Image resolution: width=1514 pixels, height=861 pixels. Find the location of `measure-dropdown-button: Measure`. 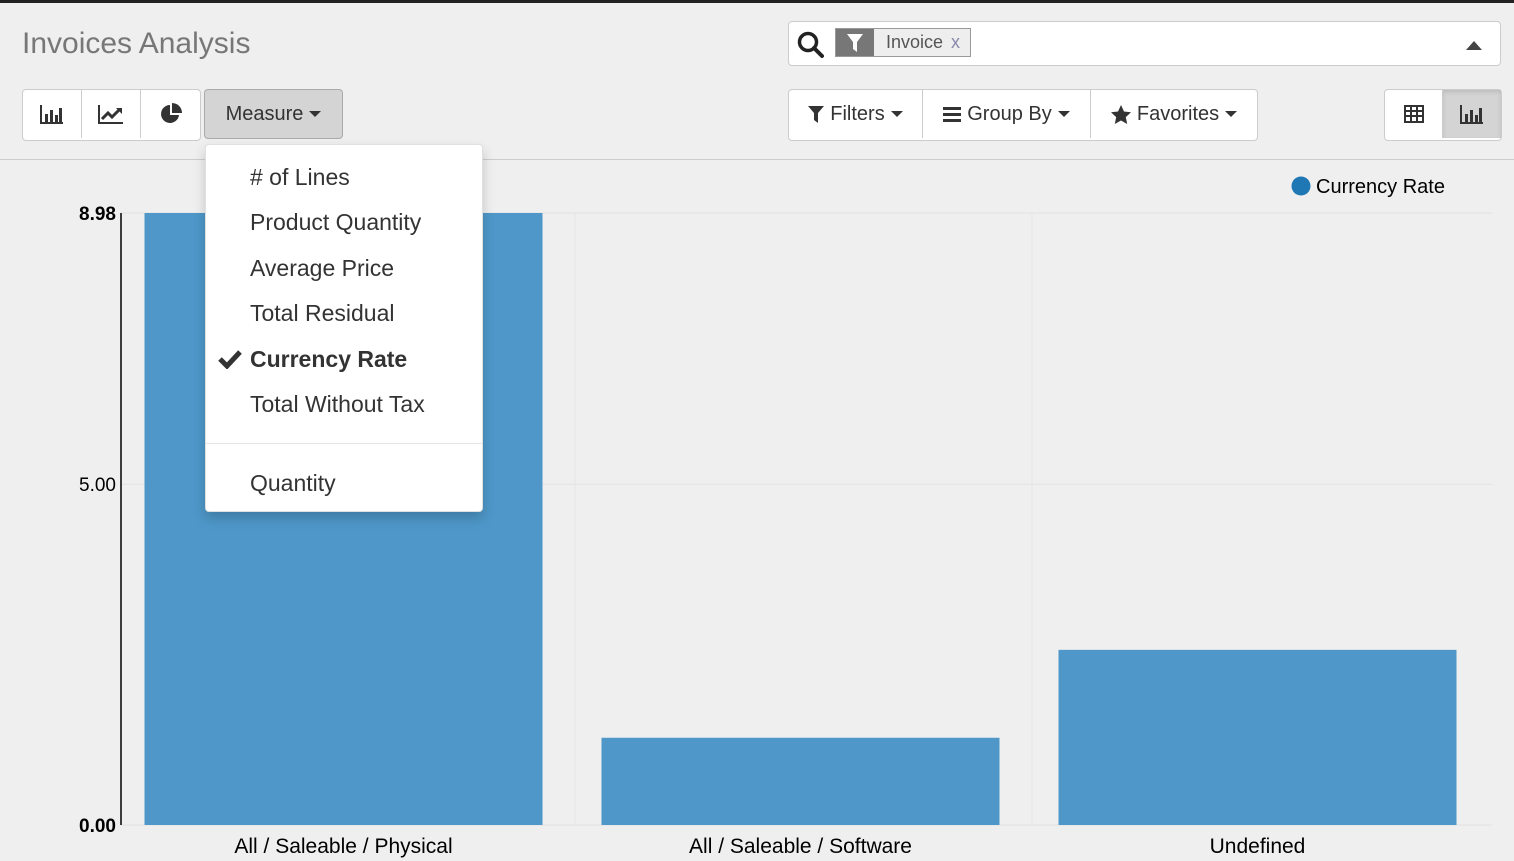

measure-dropdown-button: Measure is located at coordinates (273, 114).